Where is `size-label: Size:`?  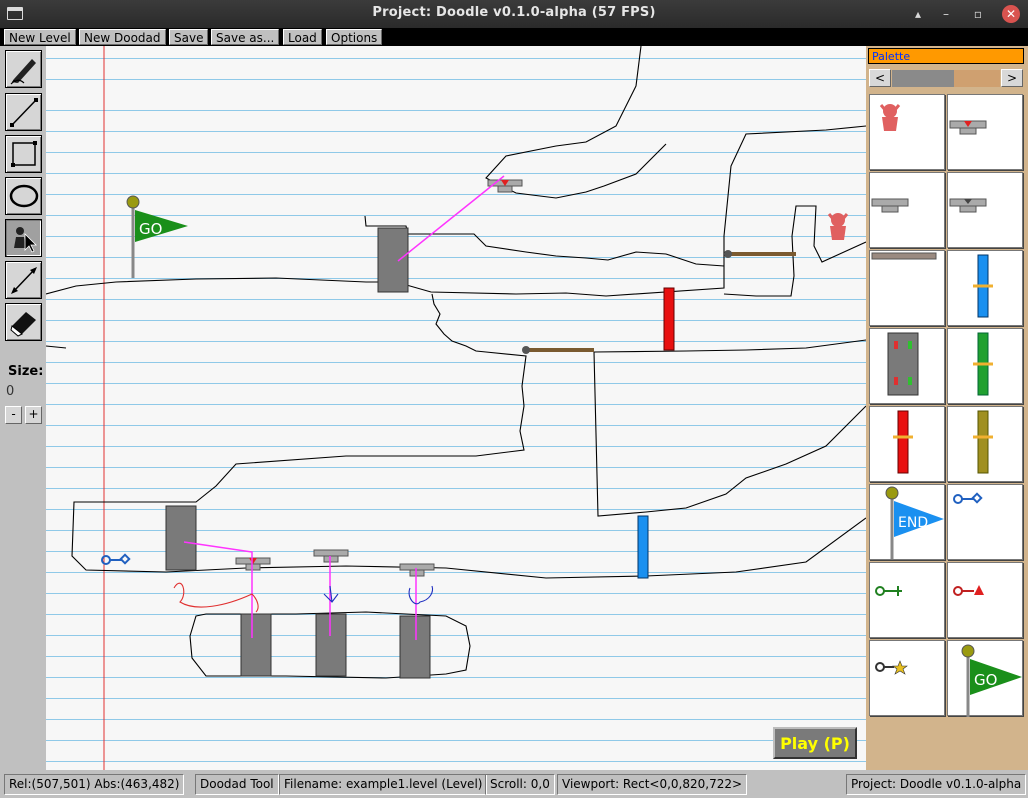
size-label: Size: is located at coordinates (26, 371).